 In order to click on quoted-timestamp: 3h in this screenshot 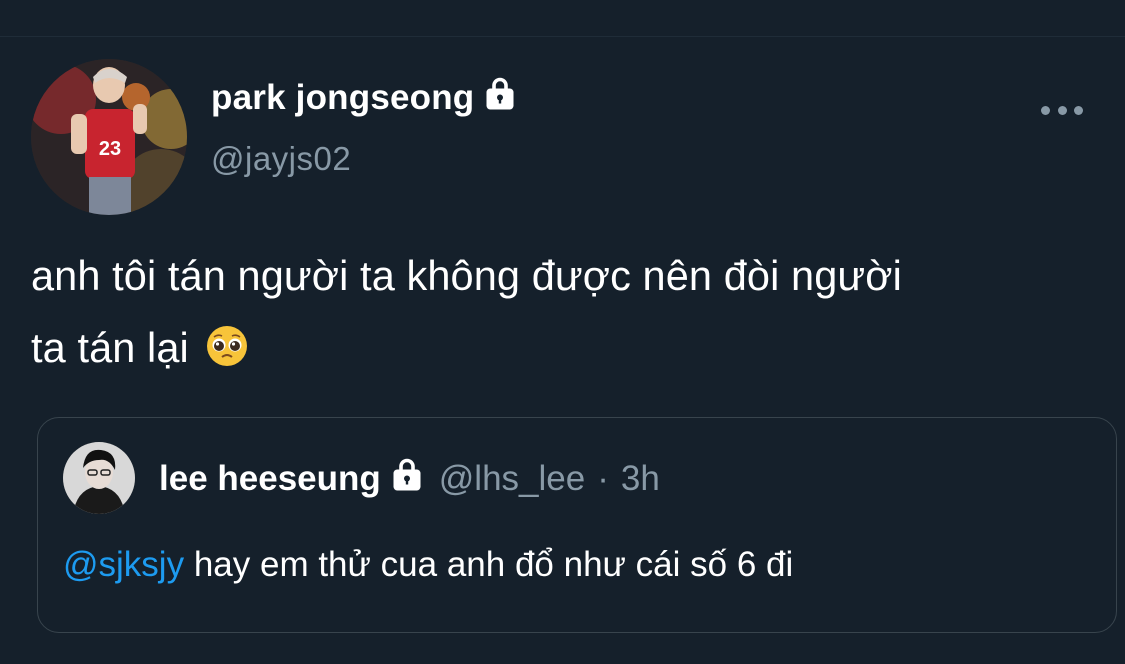, I will do `click(640, 479)`.